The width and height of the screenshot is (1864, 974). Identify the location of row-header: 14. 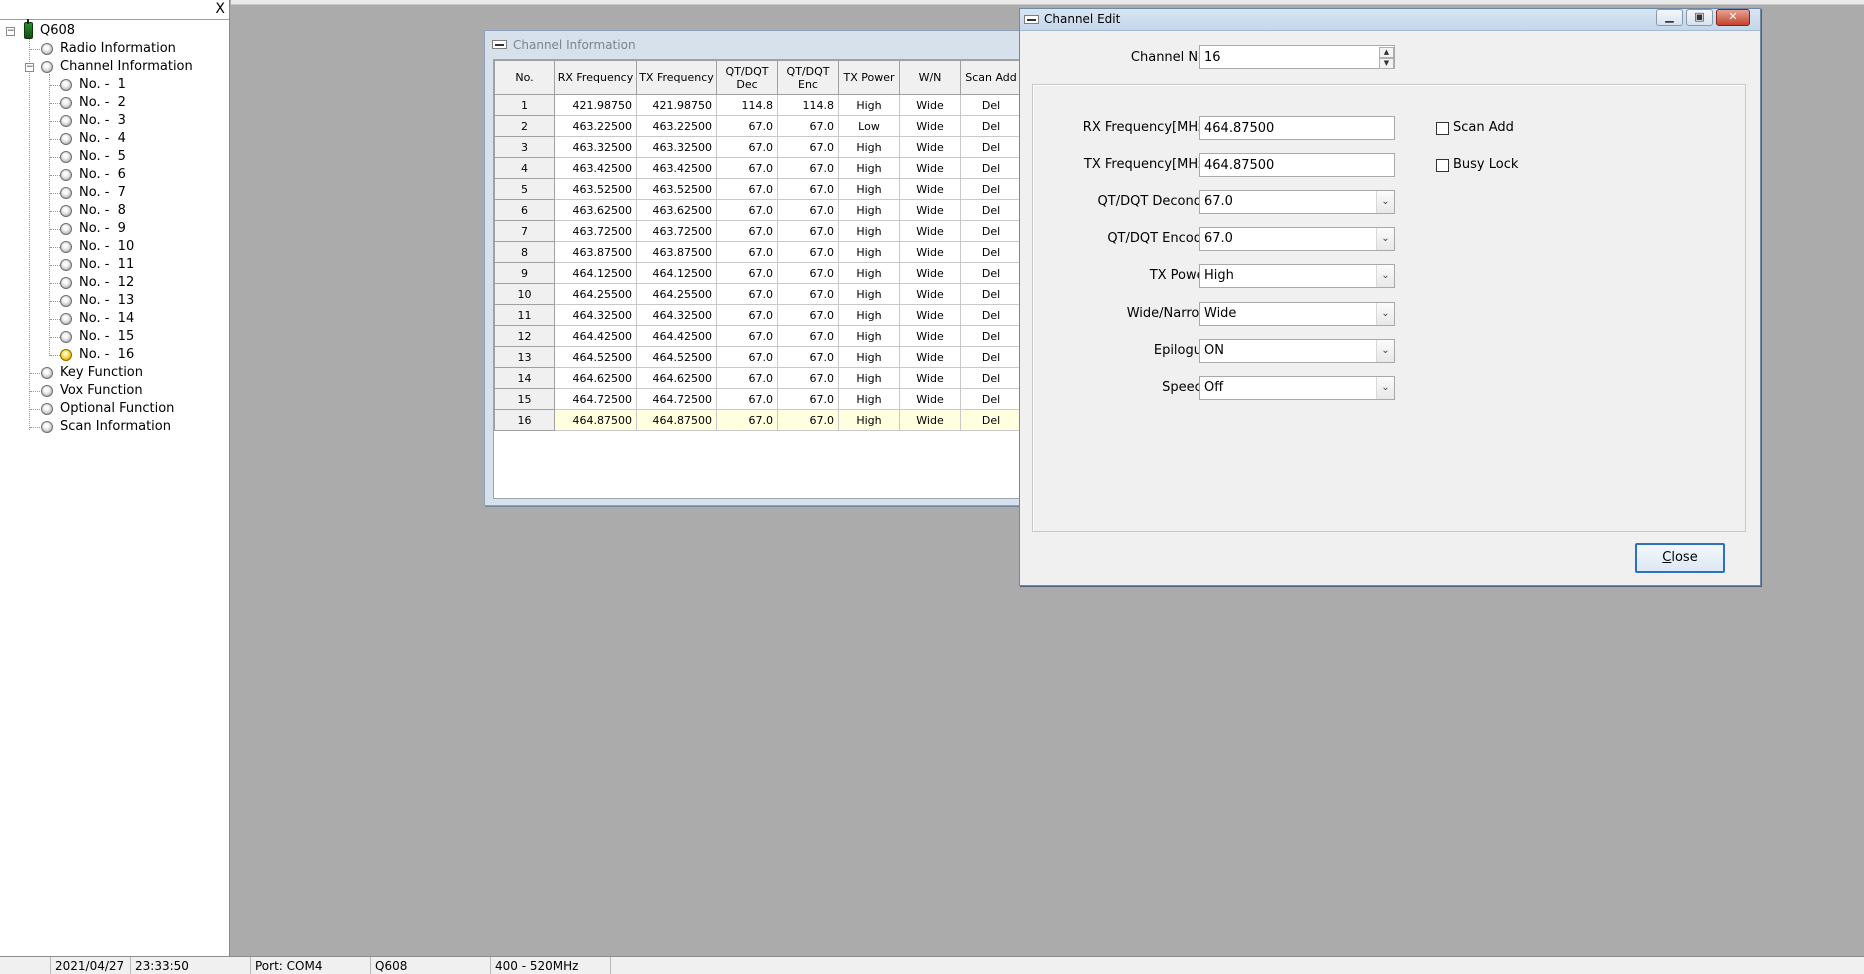
(524, 378).